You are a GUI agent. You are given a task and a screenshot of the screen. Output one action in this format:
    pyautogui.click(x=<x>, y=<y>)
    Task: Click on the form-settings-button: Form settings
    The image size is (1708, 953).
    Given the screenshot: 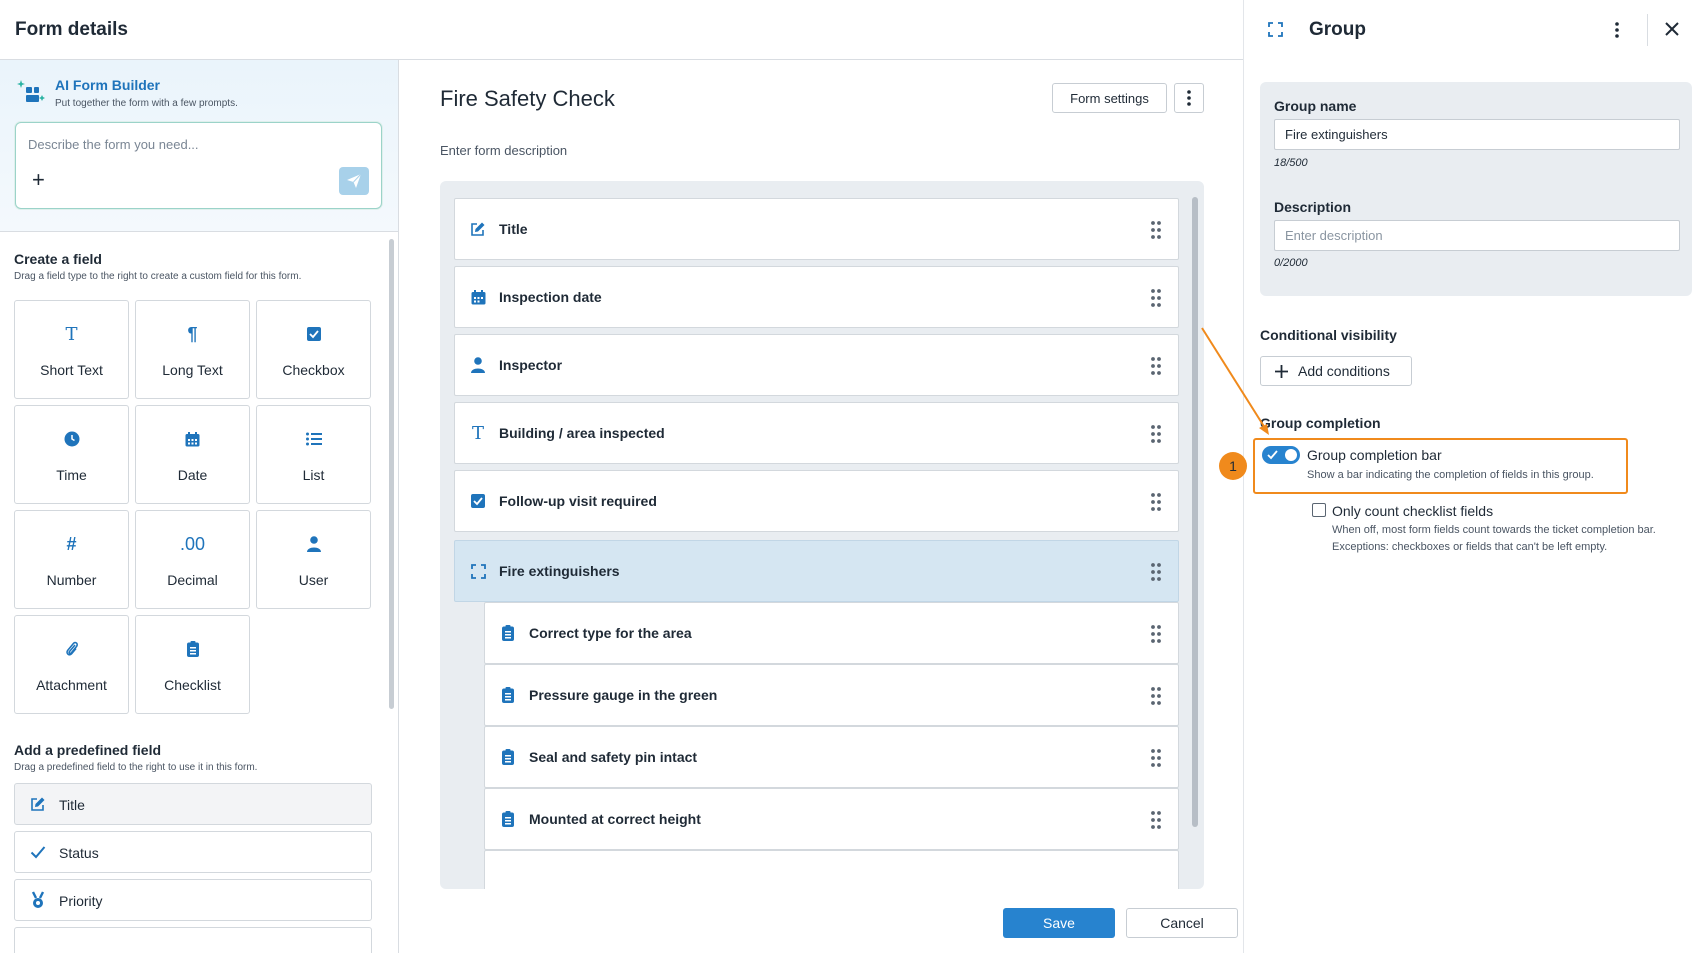 What is the action you would take?
    pyautogui.click(x=1109, y=98)
    